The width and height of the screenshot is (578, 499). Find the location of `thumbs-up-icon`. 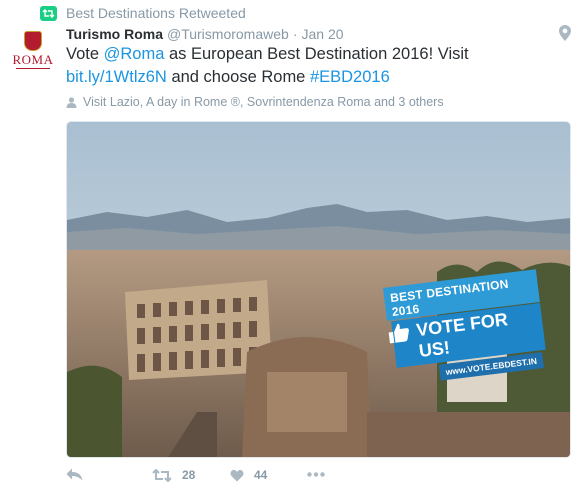

thumbs-up-icon is located at coordinates (398, 333).